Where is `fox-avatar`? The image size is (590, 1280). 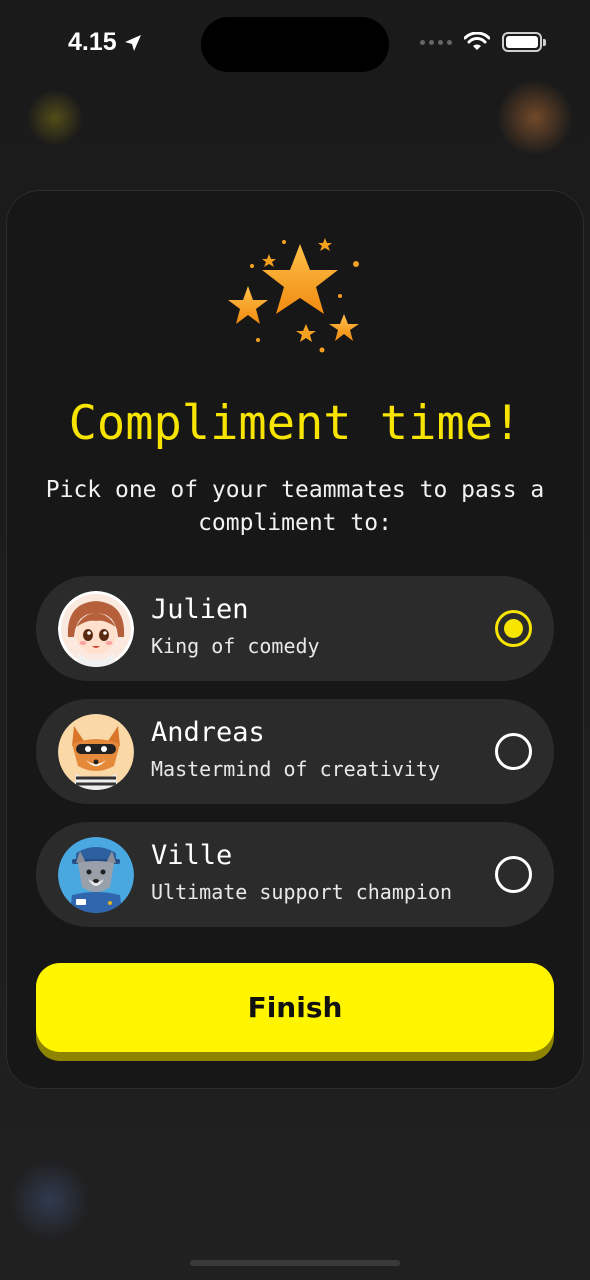 fox-avatar is located at coordinates (96, 752).